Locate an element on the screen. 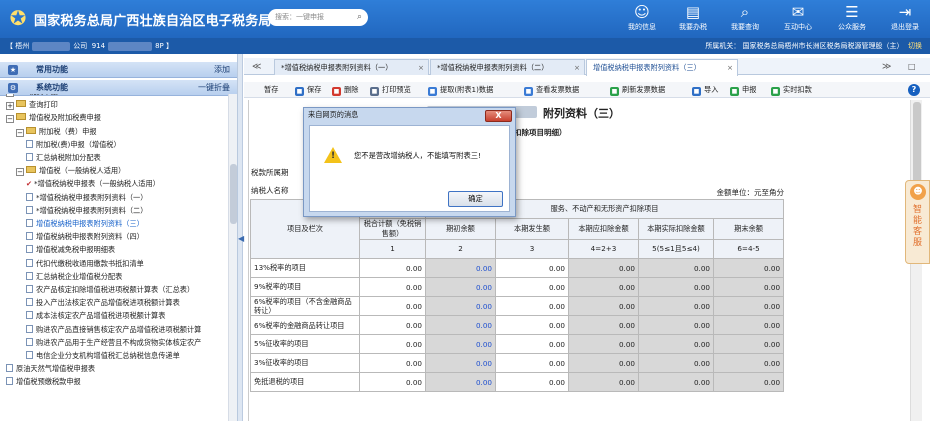 The width and height of the screenshot is (930, 421). dialog-ok-button: 确定 is located at coordinates (475, 199).